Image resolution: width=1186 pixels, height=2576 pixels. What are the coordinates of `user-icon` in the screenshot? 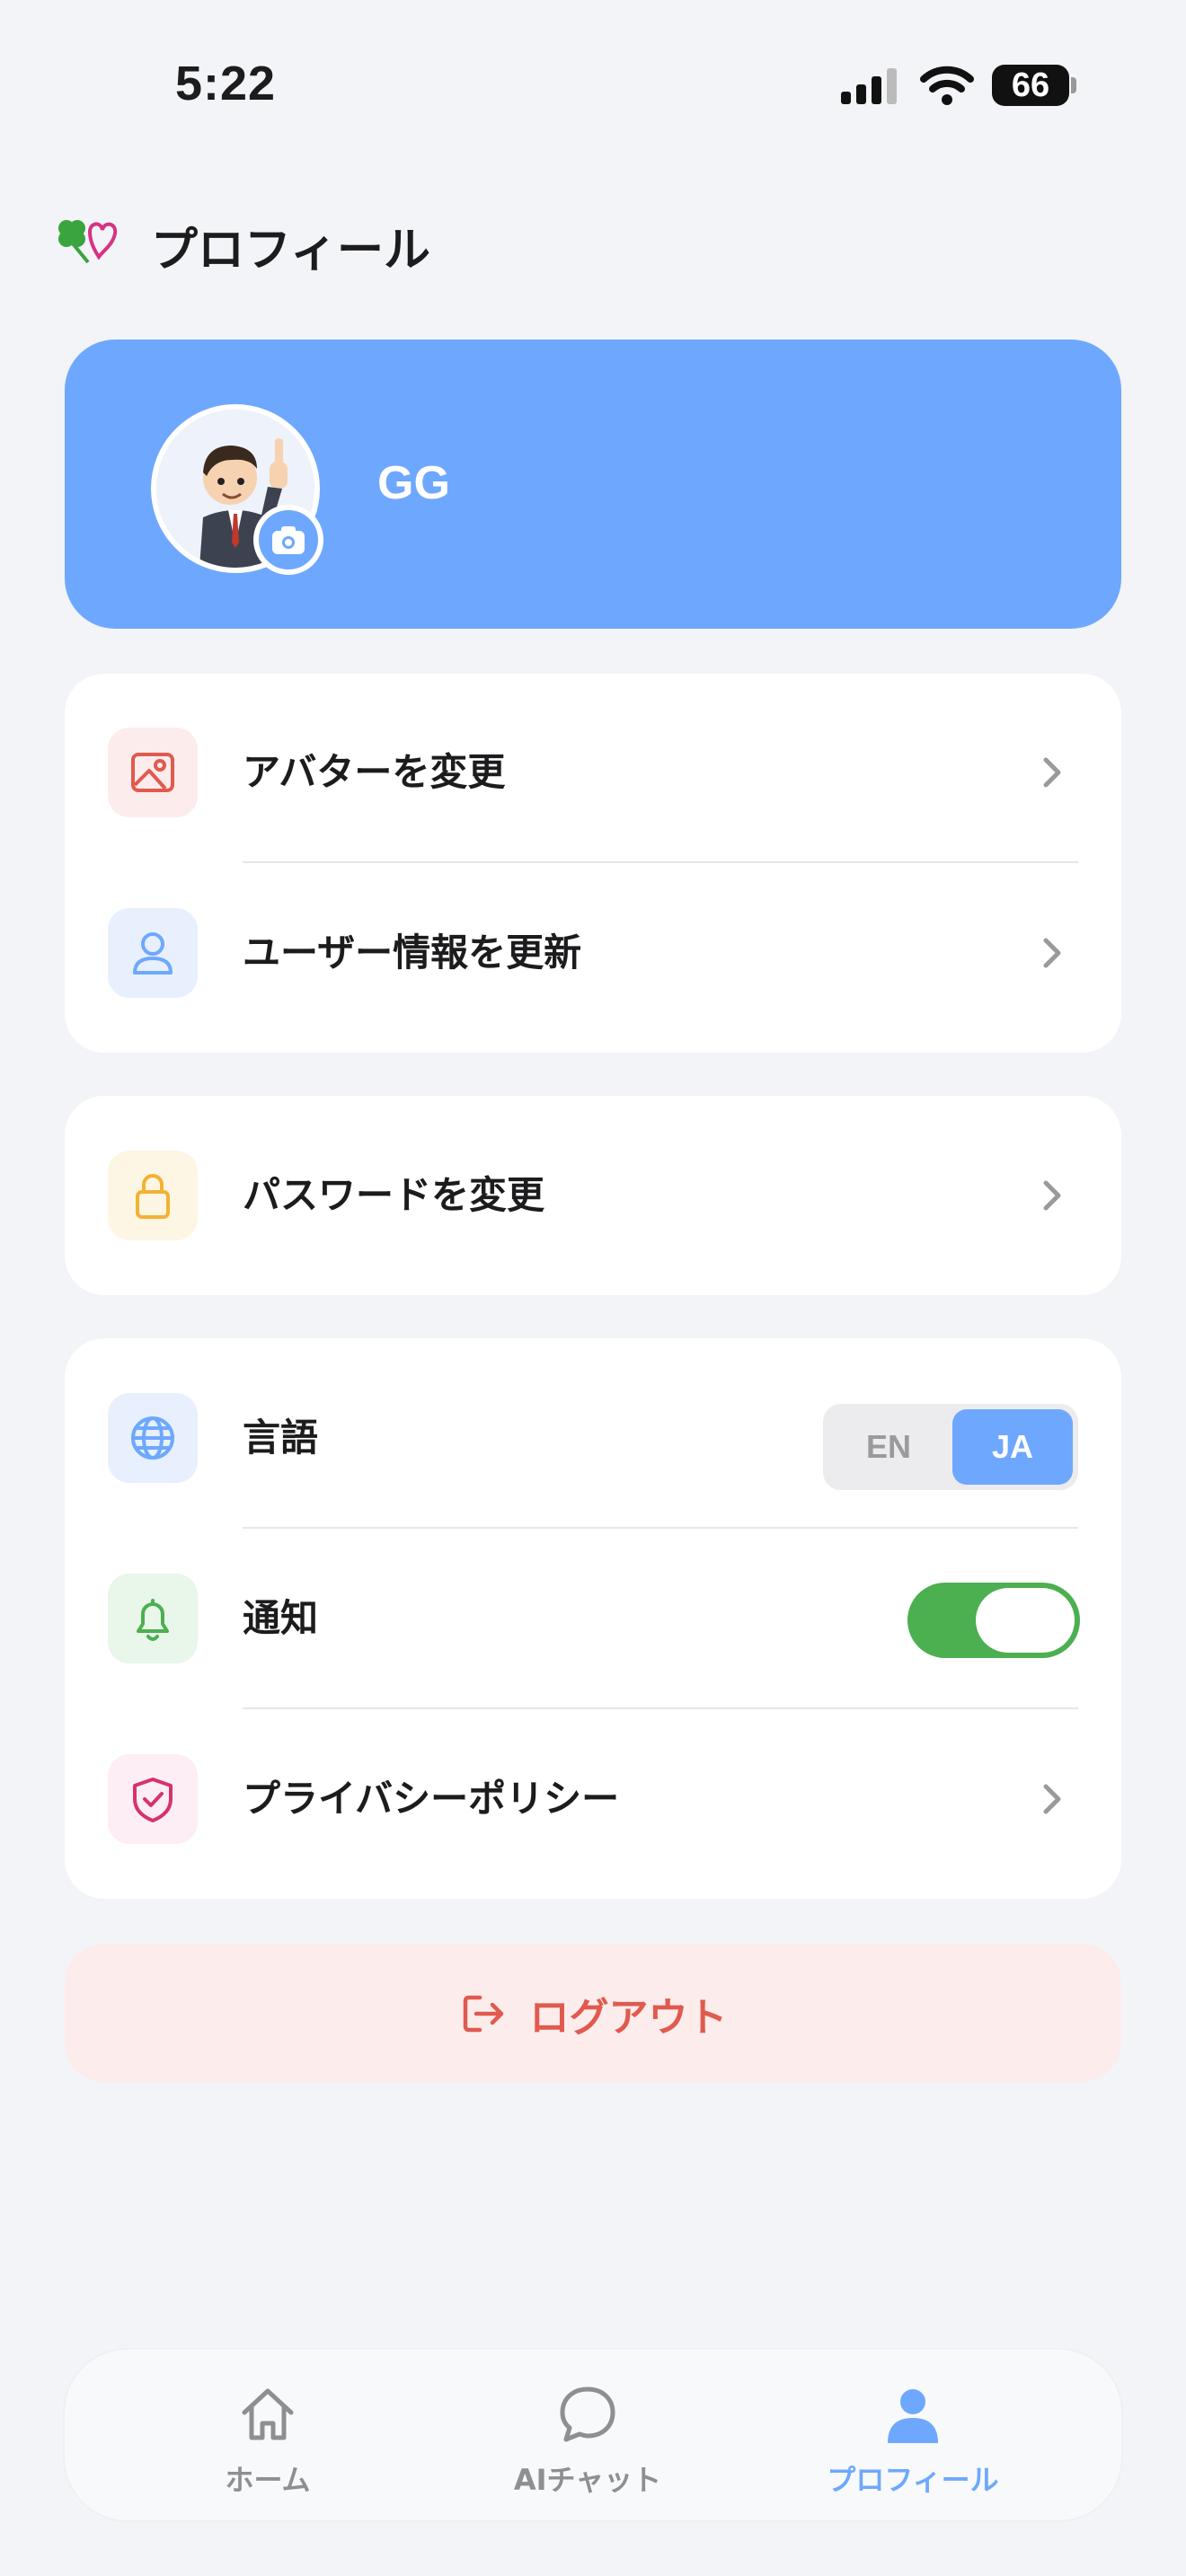 It's located at (153, 953).